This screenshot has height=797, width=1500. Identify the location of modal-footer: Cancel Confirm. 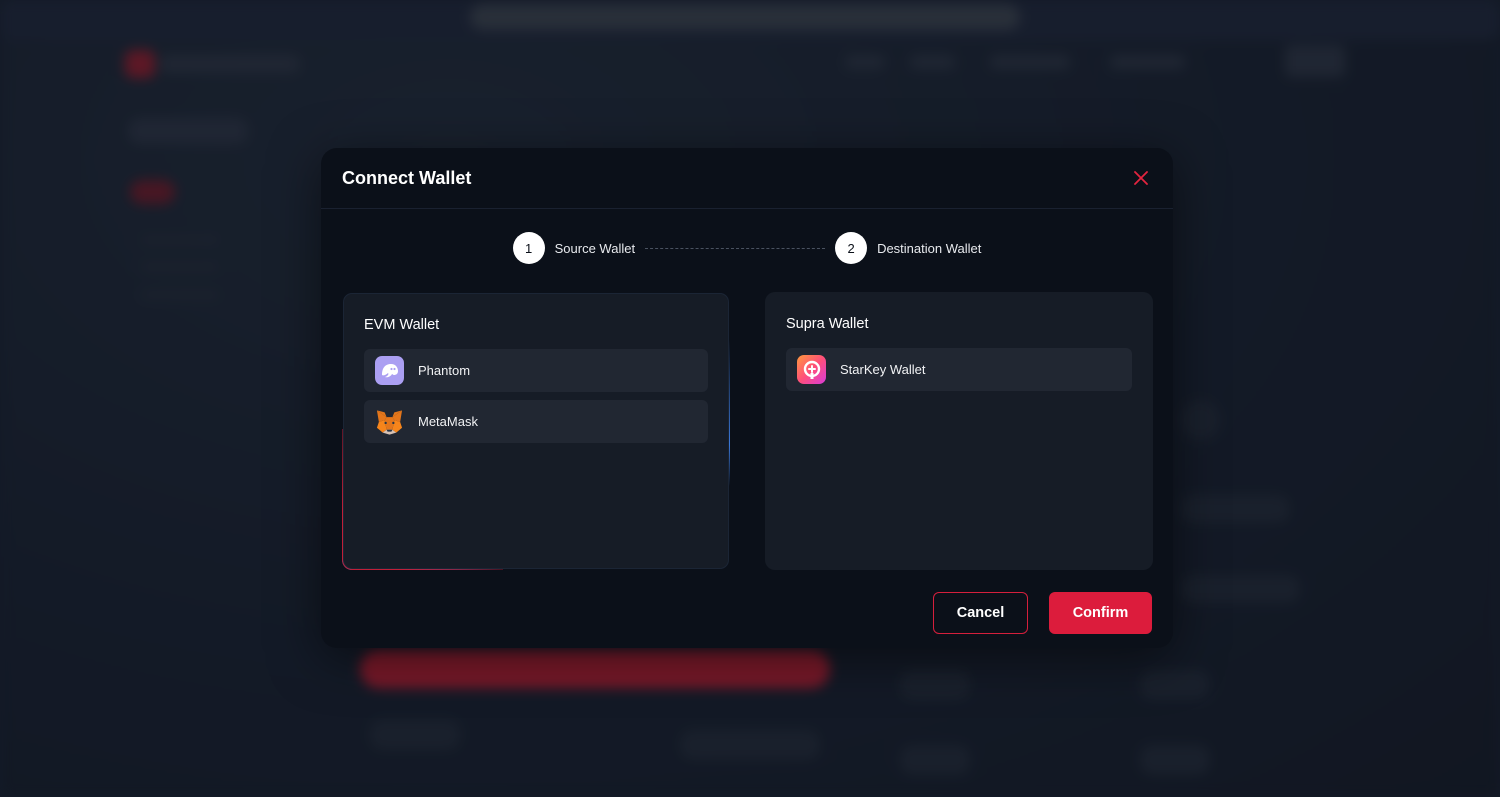
(1042, 613).